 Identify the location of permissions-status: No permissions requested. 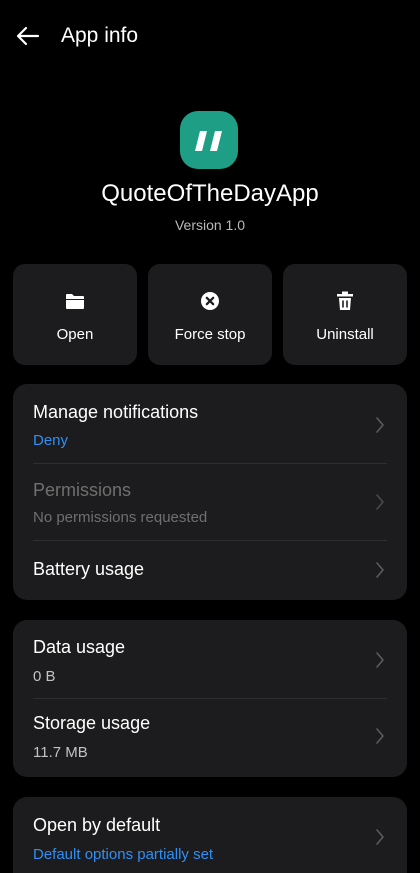
(120, 517).